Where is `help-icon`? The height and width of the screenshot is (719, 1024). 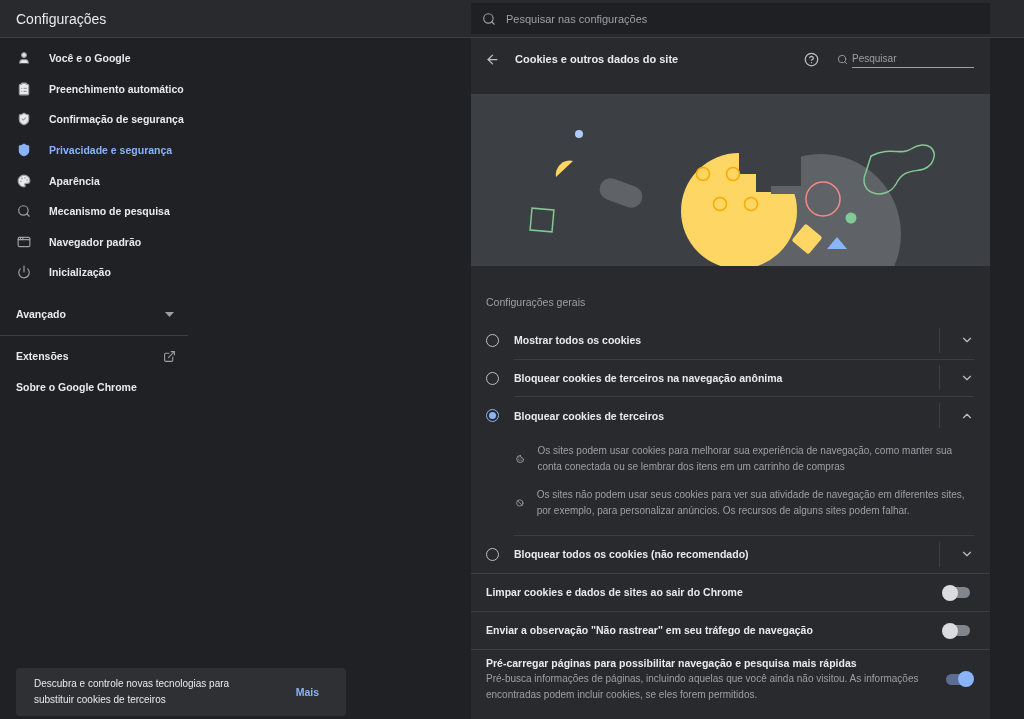 help-icon is located at coordinates (811, 59).